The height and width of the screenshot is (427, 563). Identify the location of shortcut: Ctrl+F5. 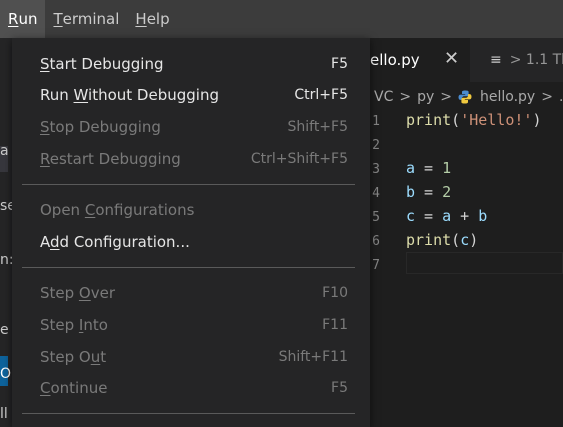
(321, 95).